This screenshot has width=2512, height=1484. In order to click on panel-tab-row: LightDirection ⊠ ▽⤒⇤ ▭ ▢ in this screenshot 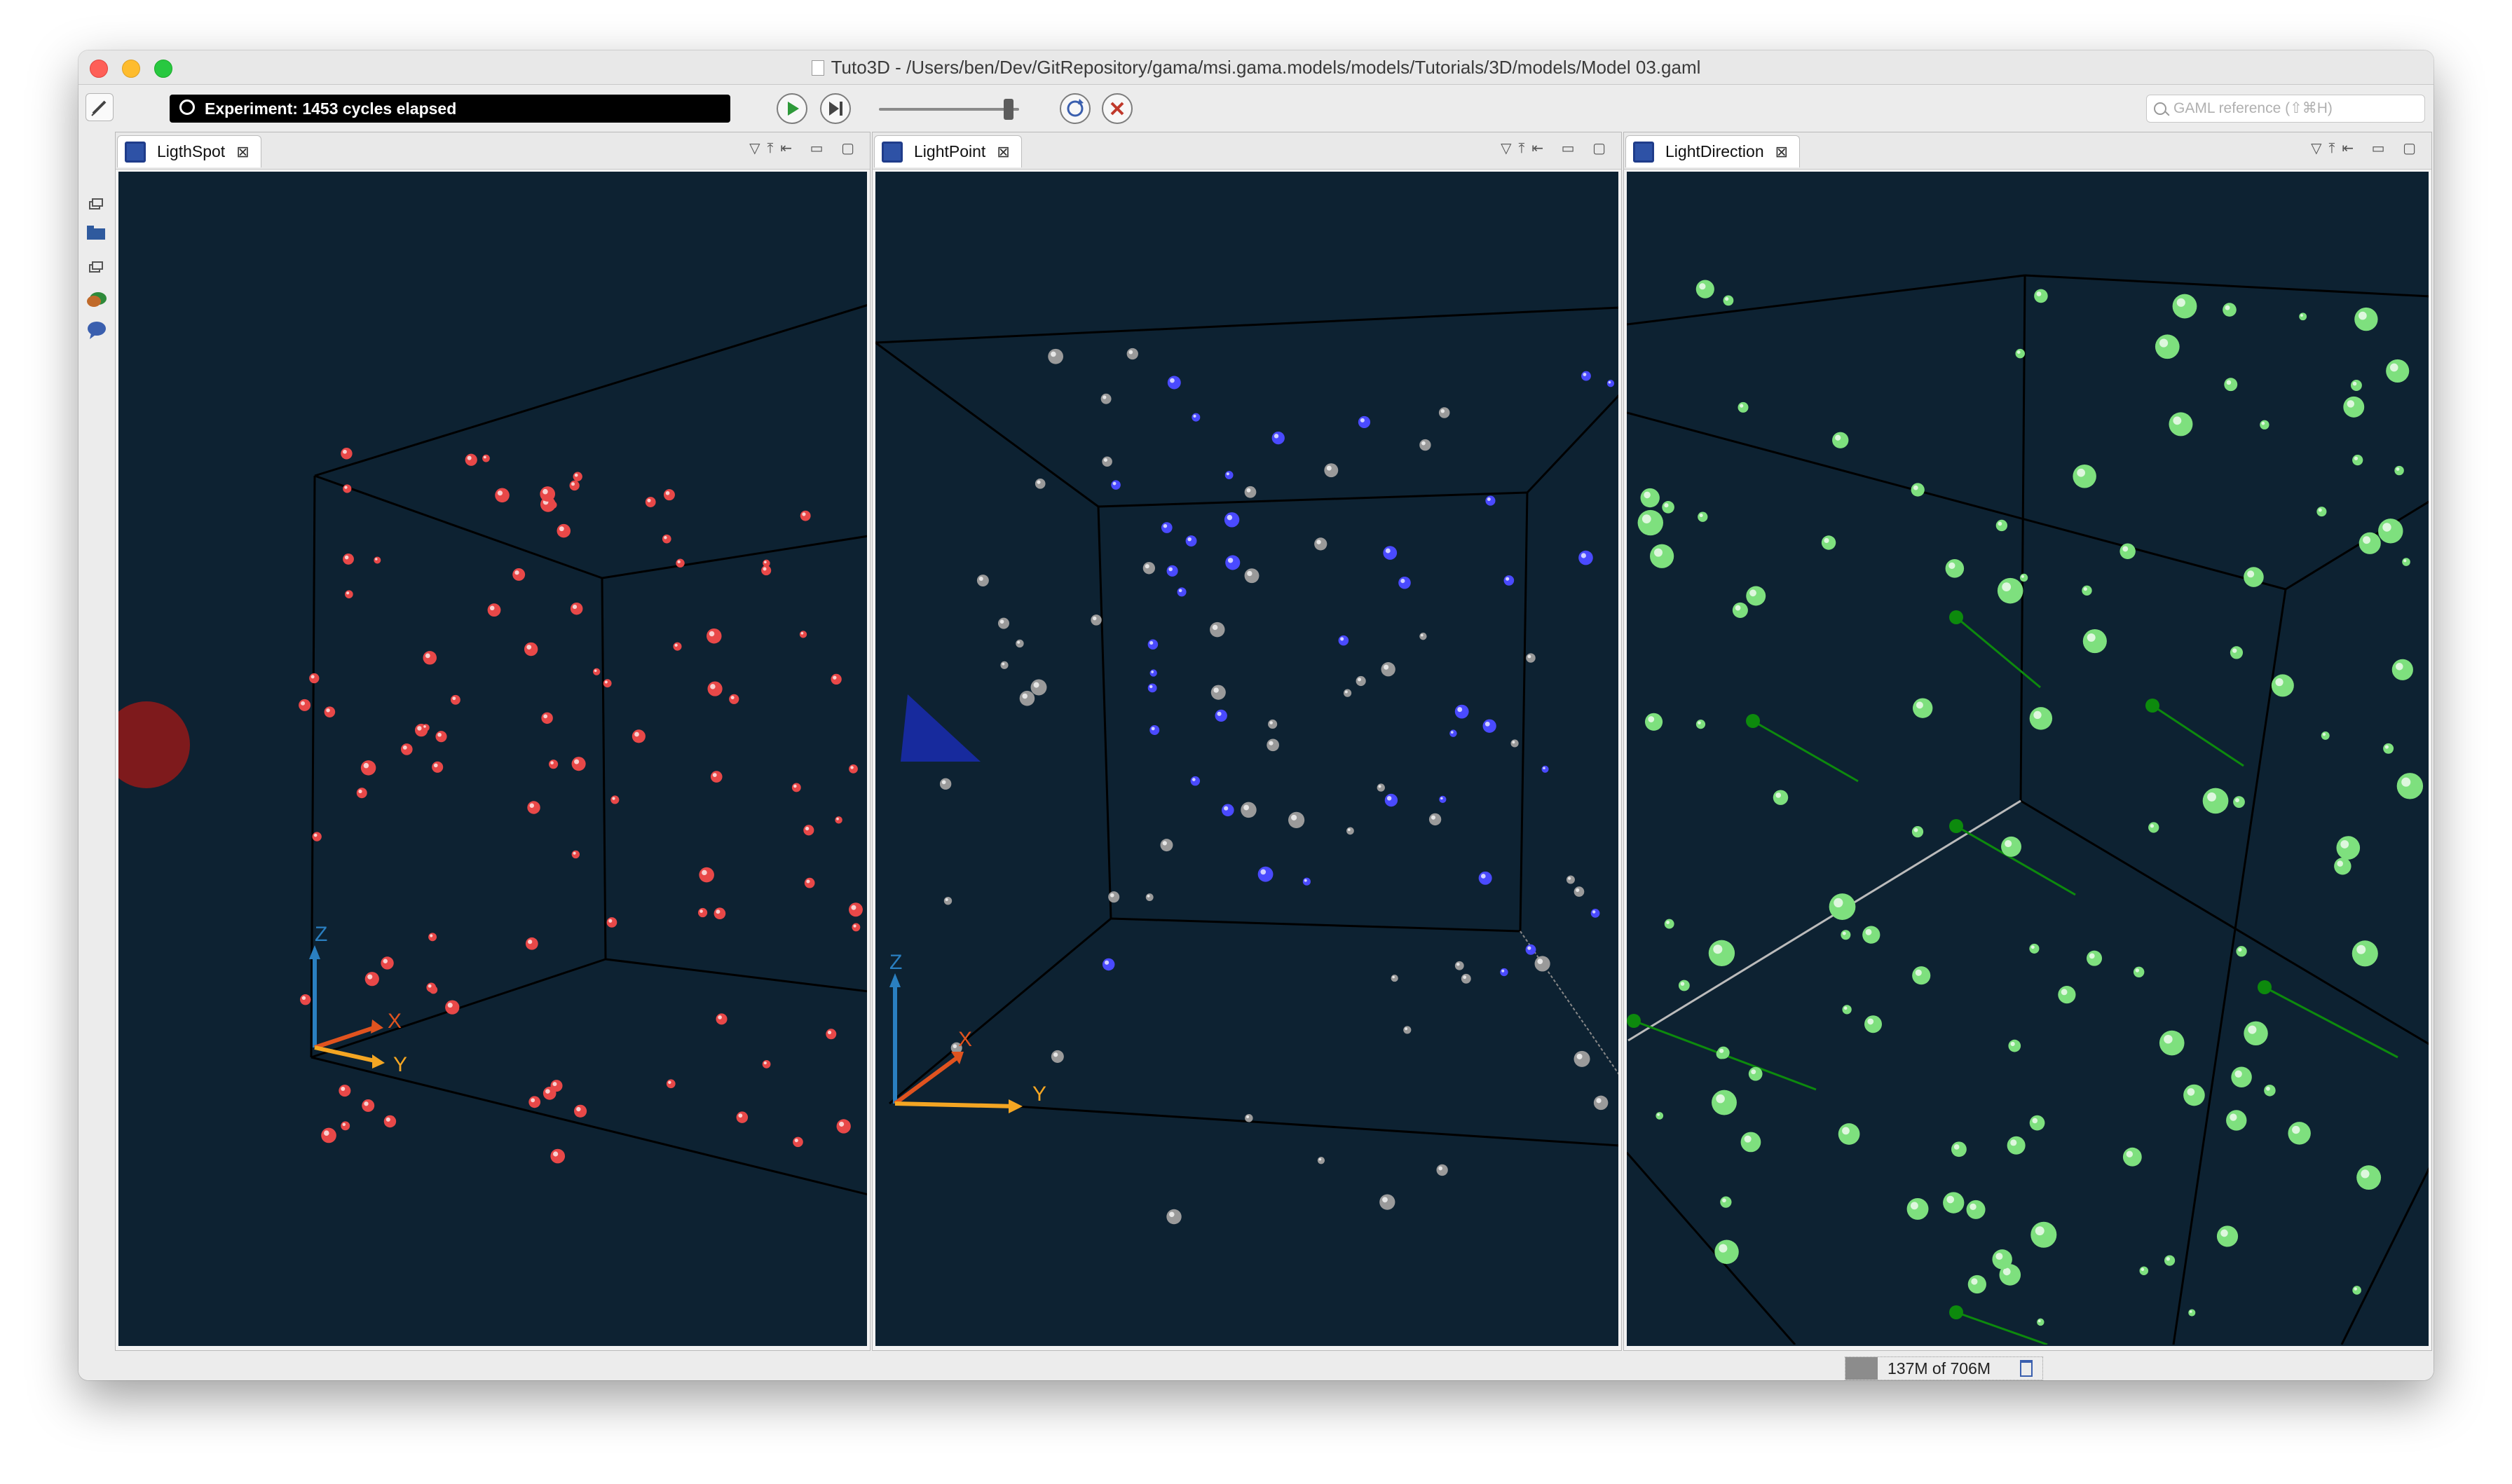, I will do `click(2027, 151)`.